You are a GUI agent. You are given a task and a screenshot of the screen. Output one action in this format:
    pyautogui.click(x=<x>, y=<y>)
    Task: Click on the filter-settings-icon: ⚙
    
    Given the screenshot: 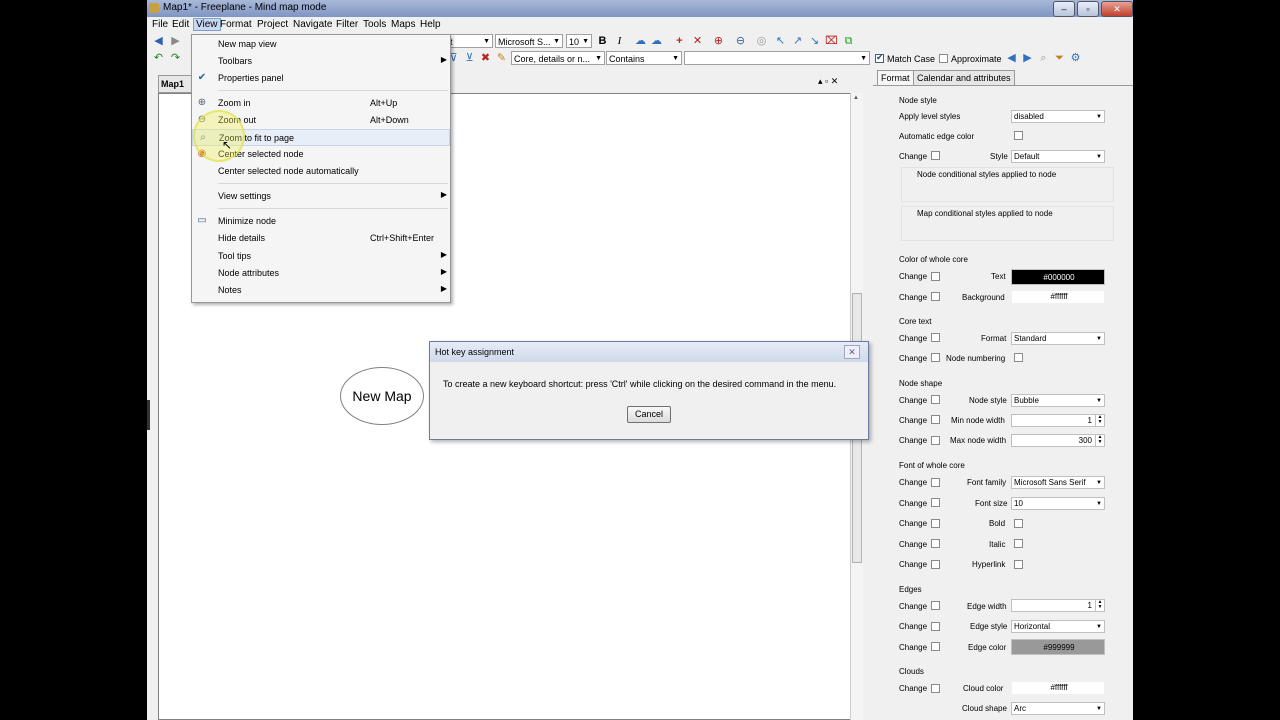 What is the action you would take?
    pyautogui.click(x=1075, y=58)
    